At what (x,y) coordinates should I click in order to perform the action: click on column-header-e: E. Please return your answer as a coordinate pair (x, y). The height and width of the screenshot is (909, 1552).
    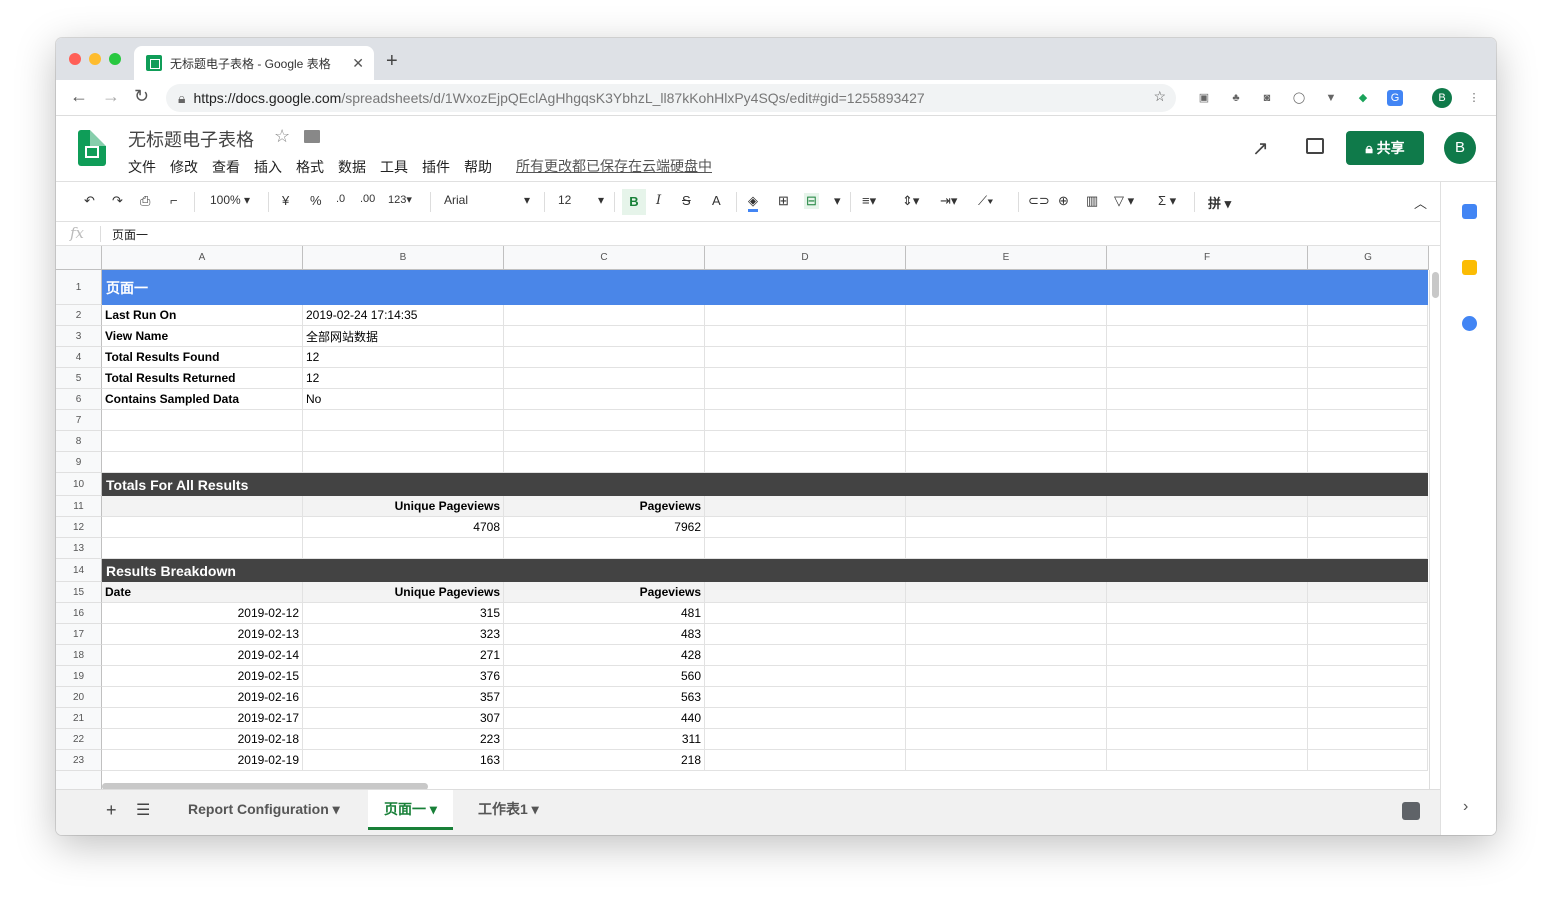
    Looking at the image, I should click on (1006, 258).